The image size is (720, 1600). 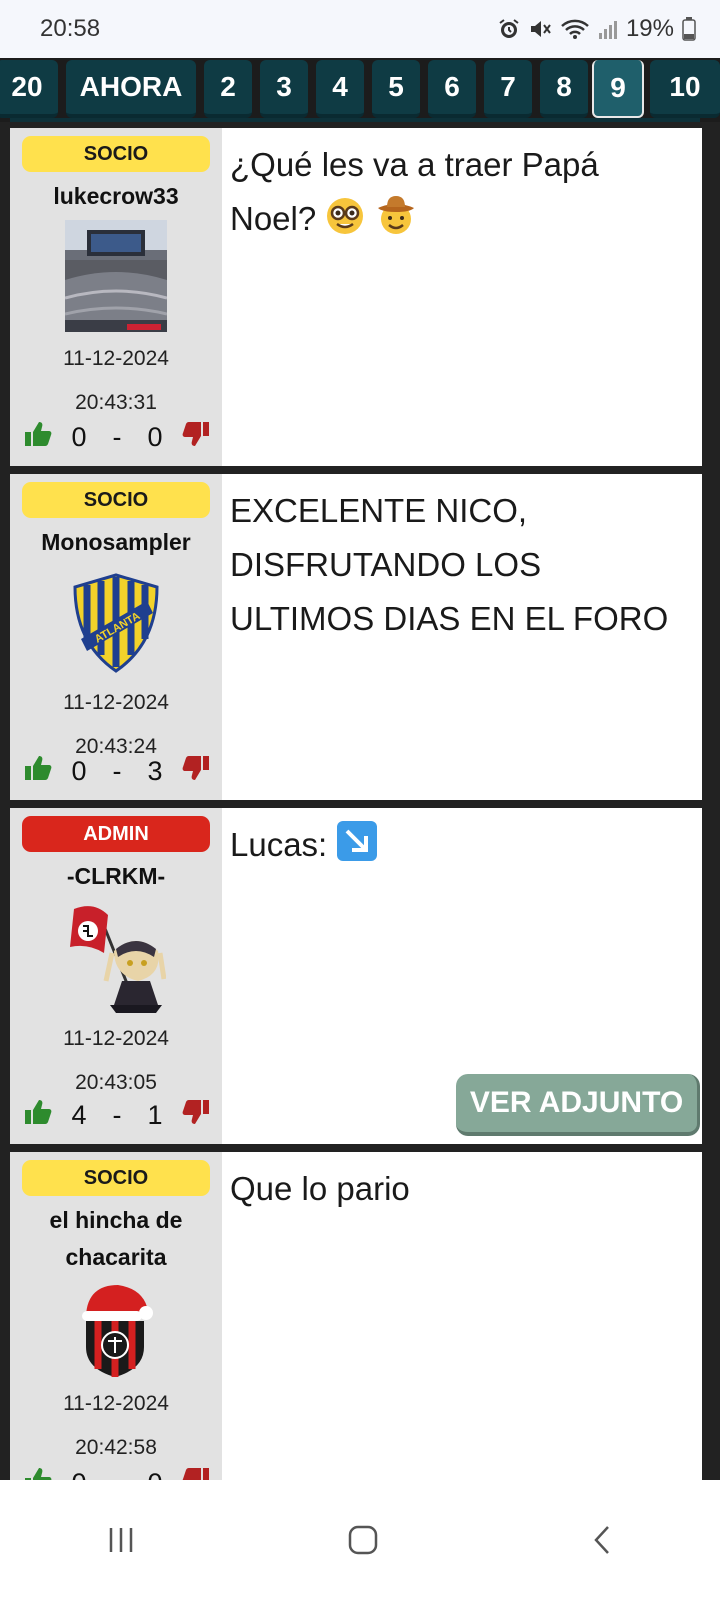 What do you see at coordinates (509, 29) in the screenshot?
I see `alarm-icon` at bounding box center [509, 29].